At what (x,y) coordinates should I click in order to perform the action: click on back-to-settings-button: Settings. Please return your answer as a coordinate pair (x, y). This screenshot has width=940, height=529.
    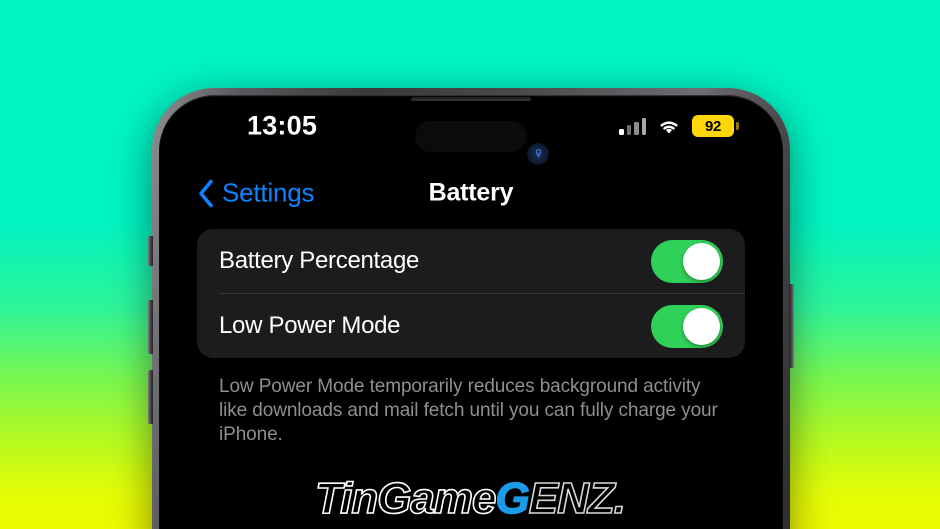
    Looking at the image, I should click on (256, 193).